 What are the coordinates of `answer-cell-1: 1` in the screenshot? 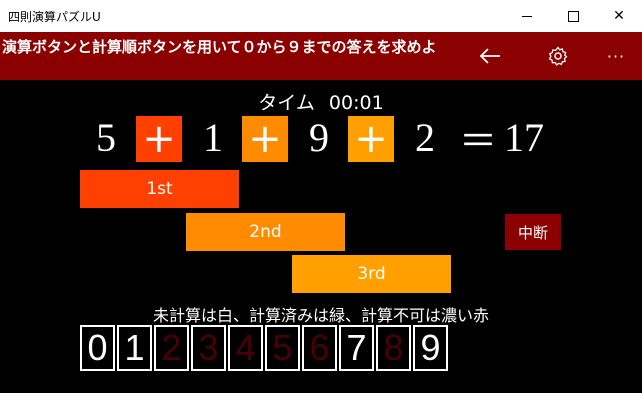 It's located at (134, 348).